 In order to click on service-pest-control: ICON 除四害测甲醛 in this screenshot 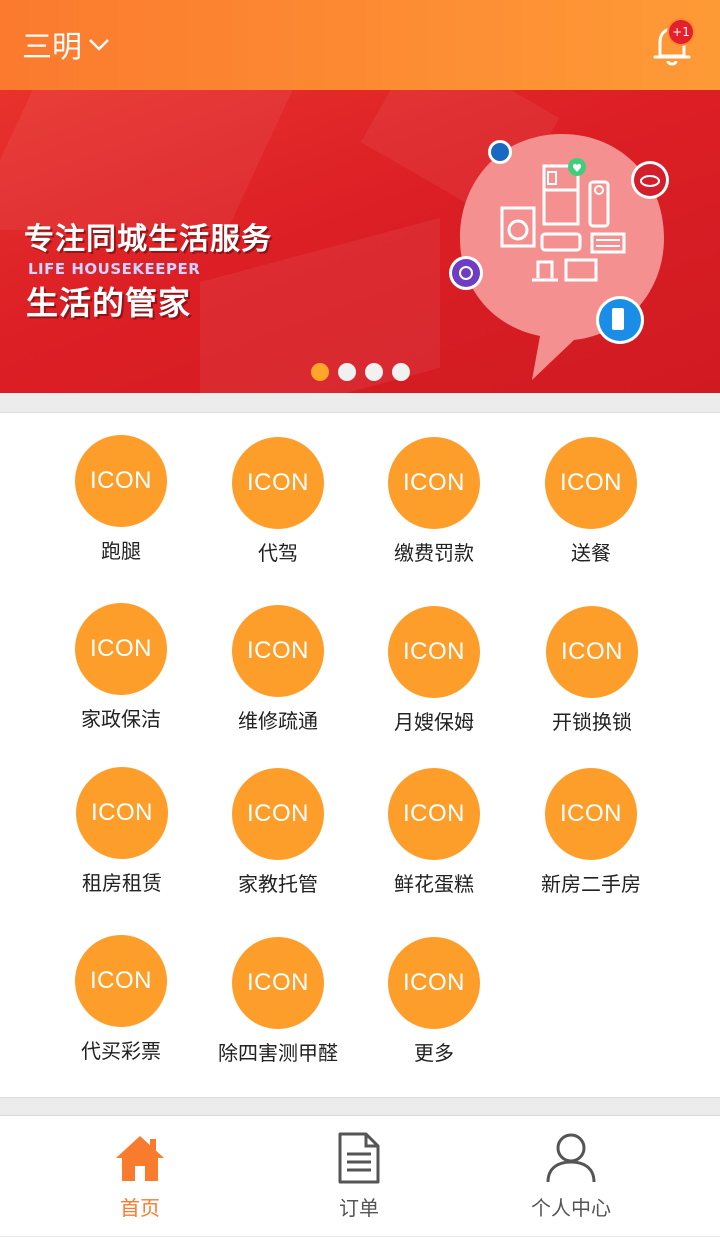, I will do `click(278, 1007)`.